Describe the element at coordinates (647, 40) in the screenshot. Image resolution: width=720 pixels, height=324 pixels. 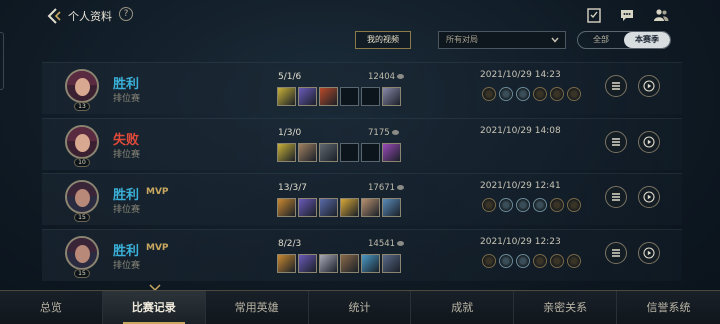
I see `season-option-current: 本赛季` at that location.